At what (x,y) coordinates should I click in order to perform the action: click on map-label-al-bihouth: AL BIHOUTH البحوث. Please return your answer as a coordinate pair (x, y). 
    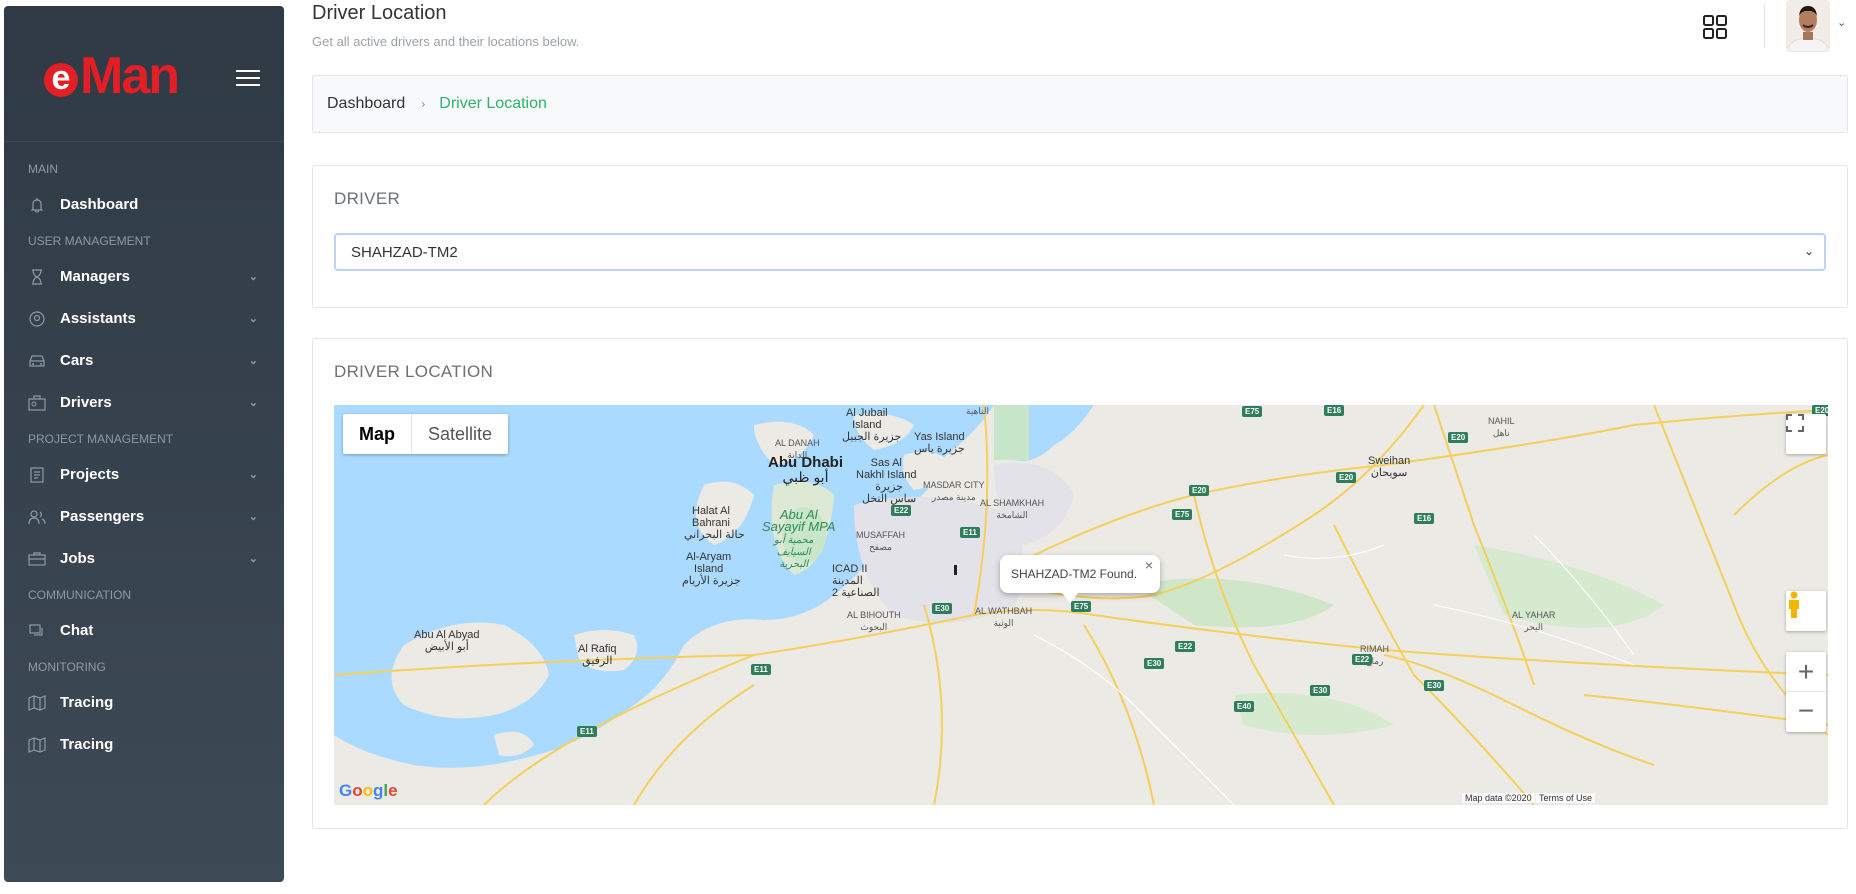
    Looking at the image, I should click on (874, 621).